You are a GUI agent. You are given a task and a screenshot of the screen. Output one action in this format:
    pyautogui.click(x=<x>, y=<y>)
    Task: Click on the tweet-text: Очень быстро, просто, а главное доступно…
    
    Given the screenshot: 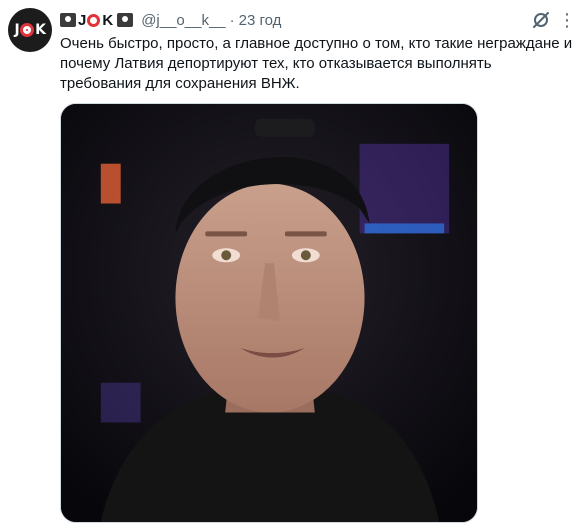 What is the action you would take?
    pyautogui.click(x=316, y=63)
    